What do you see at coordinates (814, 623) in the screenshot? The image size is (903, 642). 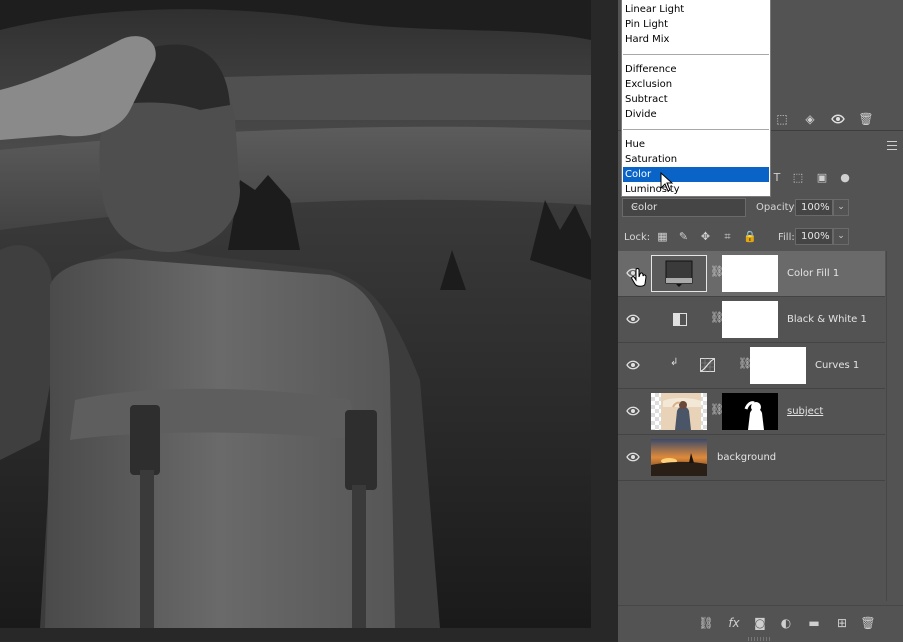 I see `new-group-icon: ▬` at bounding box center [814, 623].